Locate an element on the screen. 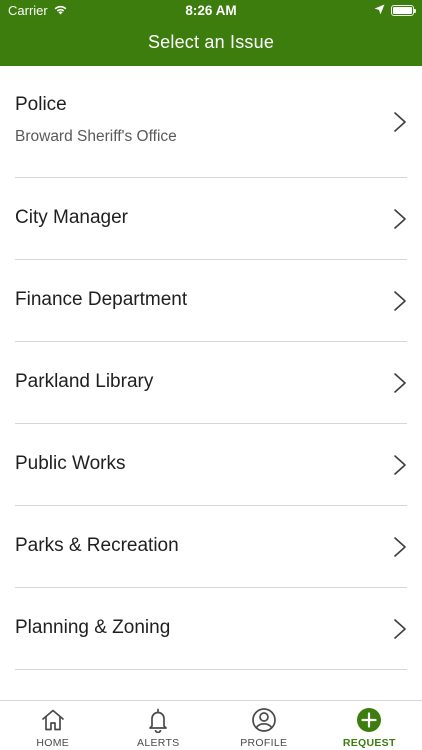  page-title: Select an Issue is located at coordinates (211, 42).